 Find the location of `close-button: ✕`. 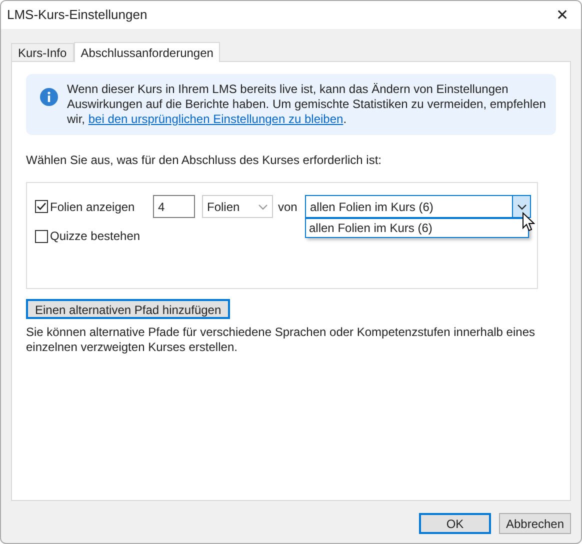

close-button: ✕ is located at coordinates (562, 15).